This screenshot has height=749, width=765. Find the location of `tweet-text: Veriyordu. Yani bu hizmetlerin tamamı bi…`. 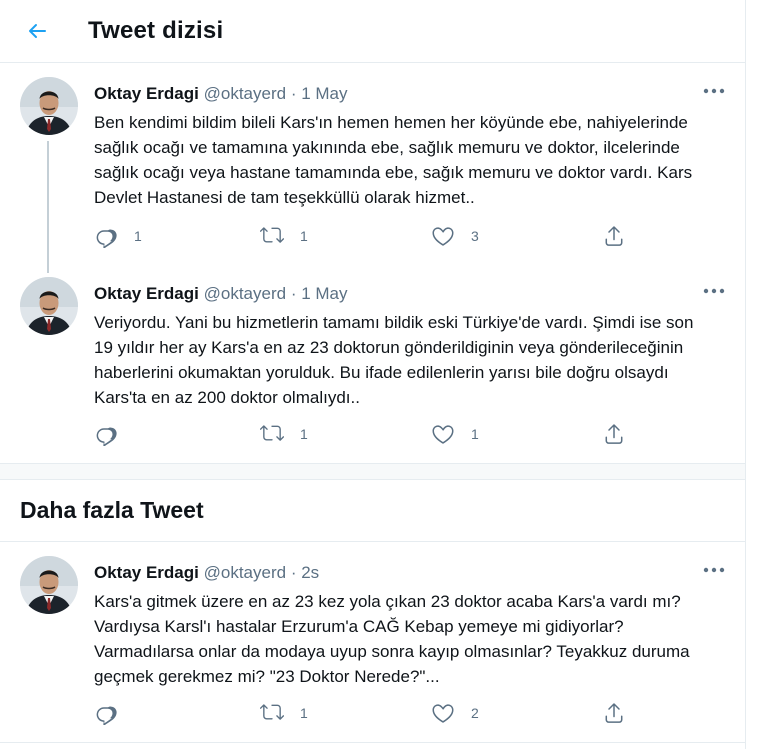

tweet-text: Veriyordu. Yani bu hizmetlerin tamamı bi… is located at coordinates (394, 360).